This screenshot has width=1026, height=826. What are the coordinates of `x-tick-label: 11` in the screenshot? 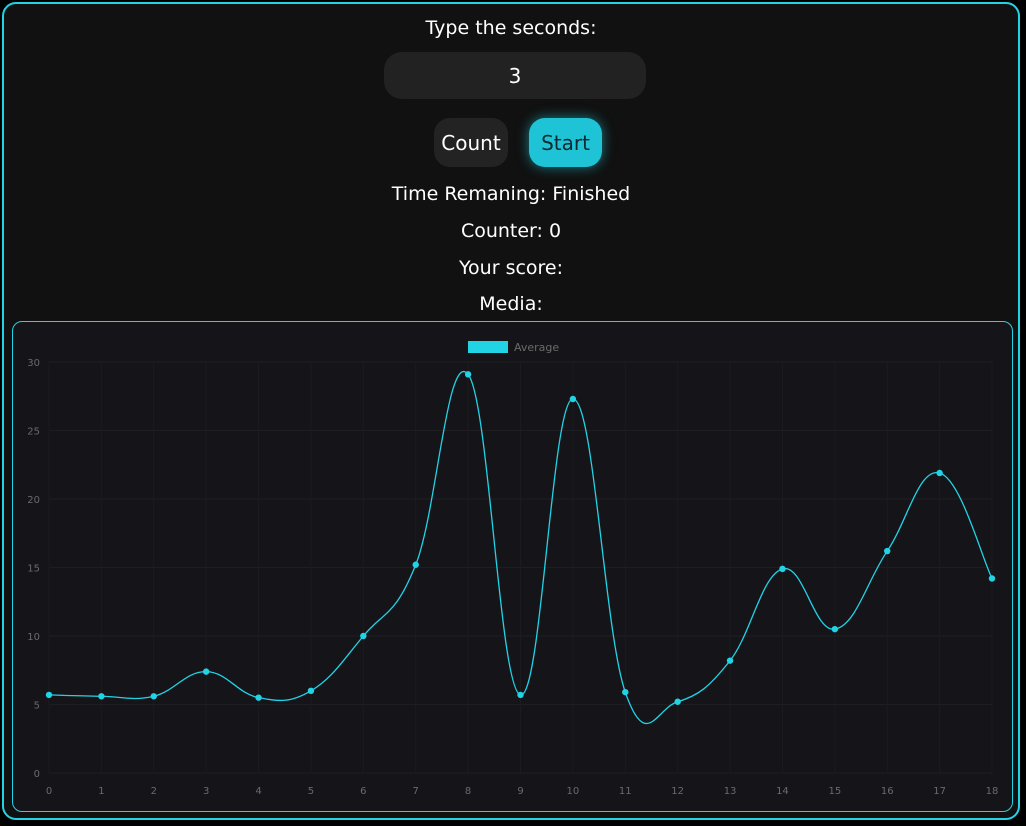 It's located at (625, 791).